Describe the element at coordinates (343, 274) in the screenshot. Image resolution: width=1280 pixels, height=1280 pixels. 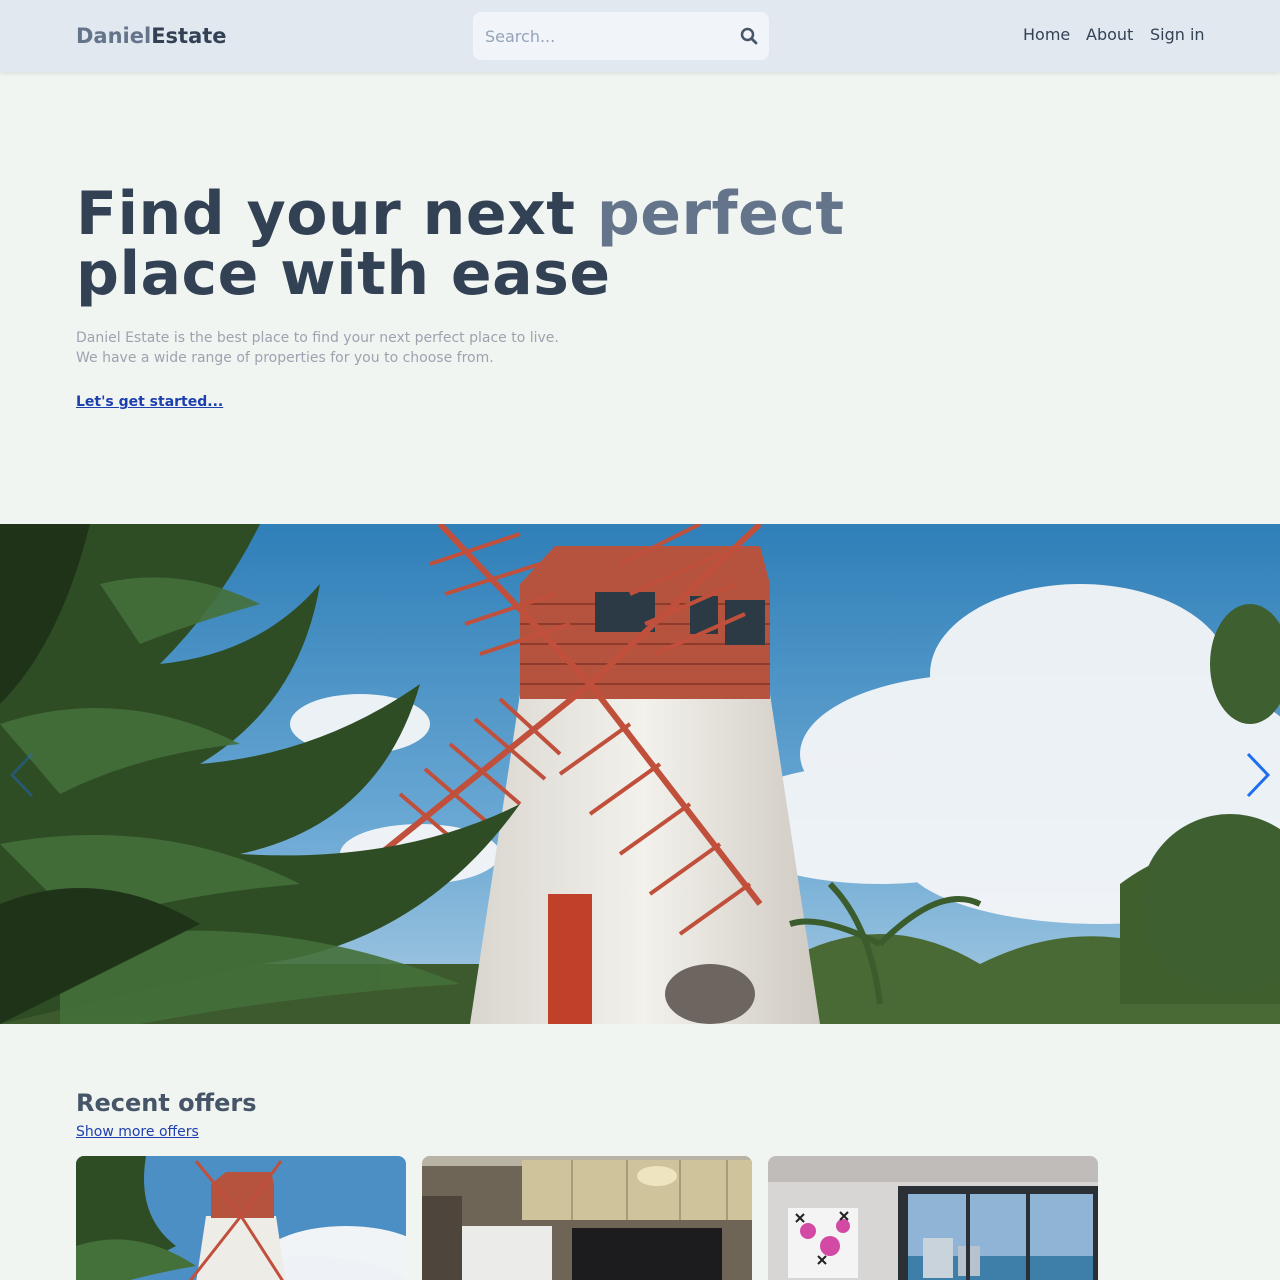
I see `hero-title-part2: place with ease` at that location.